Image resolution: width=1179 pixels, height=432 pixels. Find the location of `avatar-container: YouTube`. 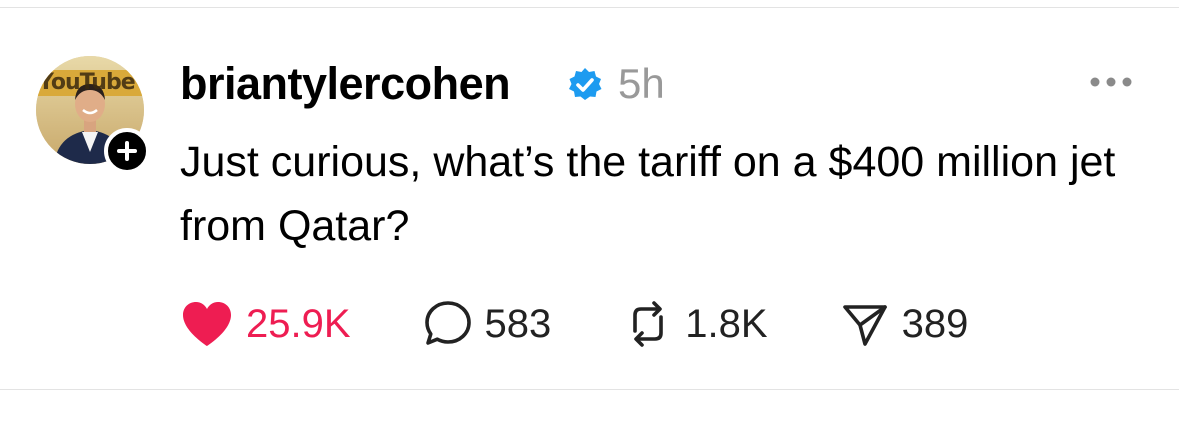

avatar-container: YouTube is located at coordinates (93, 115).